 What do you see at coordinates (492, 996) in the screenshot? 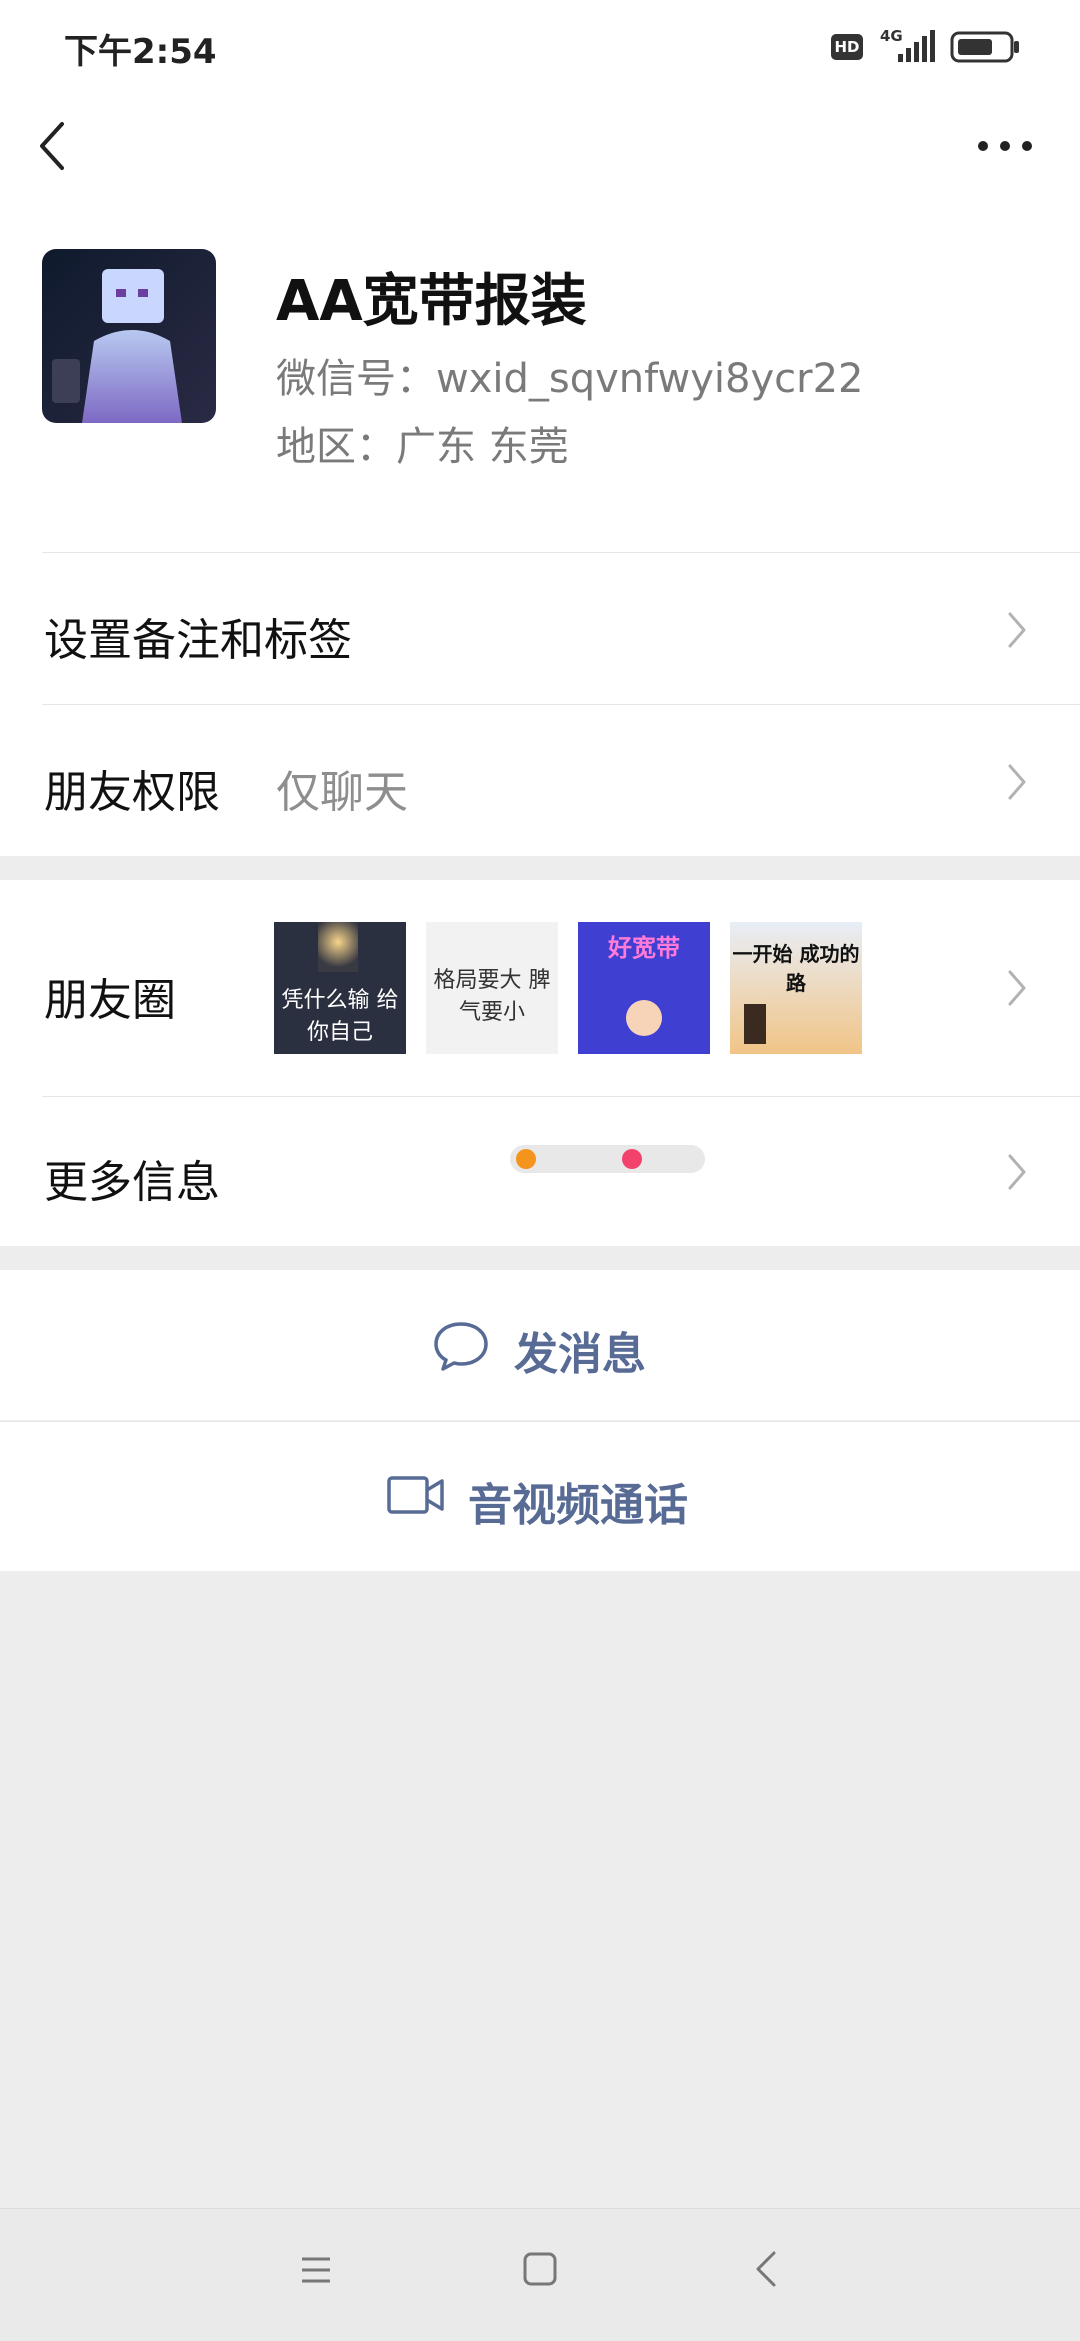
I see `moments-thumb-text: 格局要大 脾气要小` at bounding box center [492, 996].